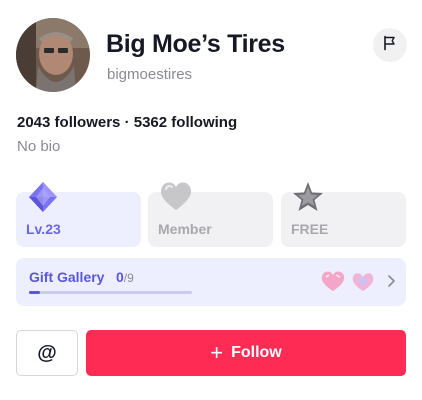  Describe the element at coordinates (150, 122) in the screenshot. I see `following-count: 5362` at that location.